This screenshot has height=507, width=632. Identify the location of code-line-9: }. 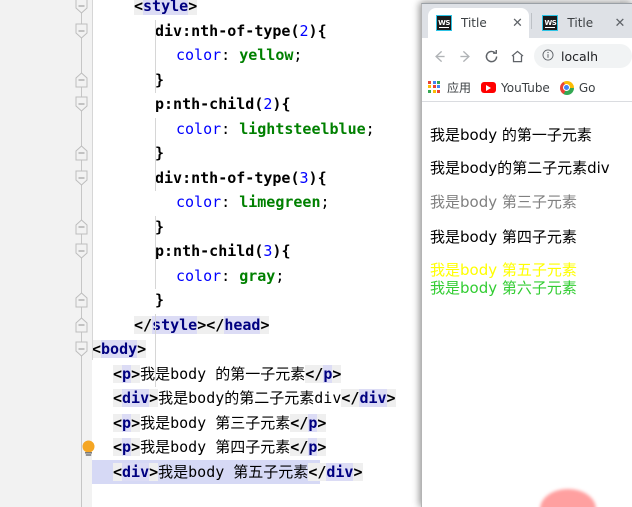
(159, 80).